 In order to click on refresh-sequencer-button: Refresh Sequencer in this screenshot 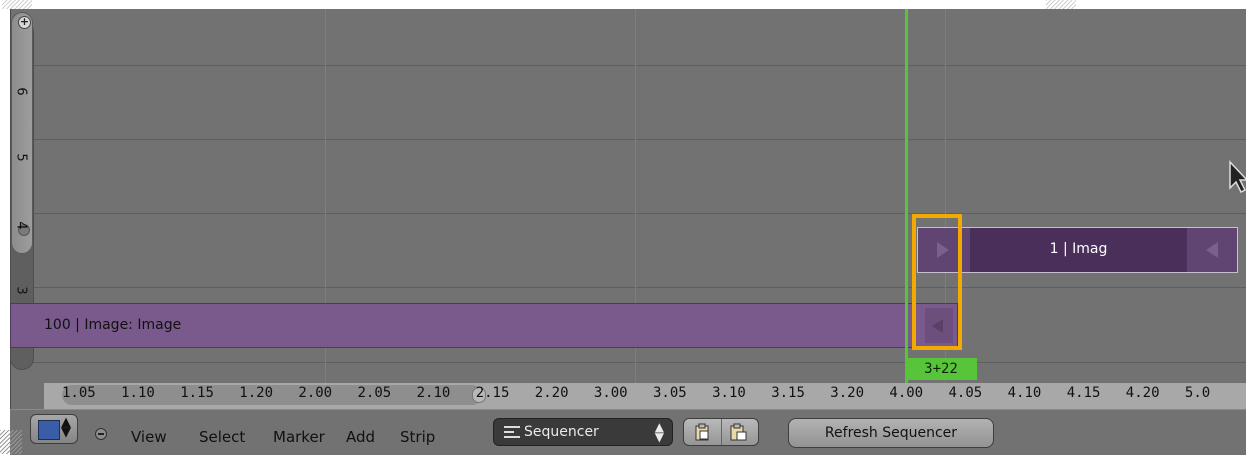, I will do `click(891, 433)`.